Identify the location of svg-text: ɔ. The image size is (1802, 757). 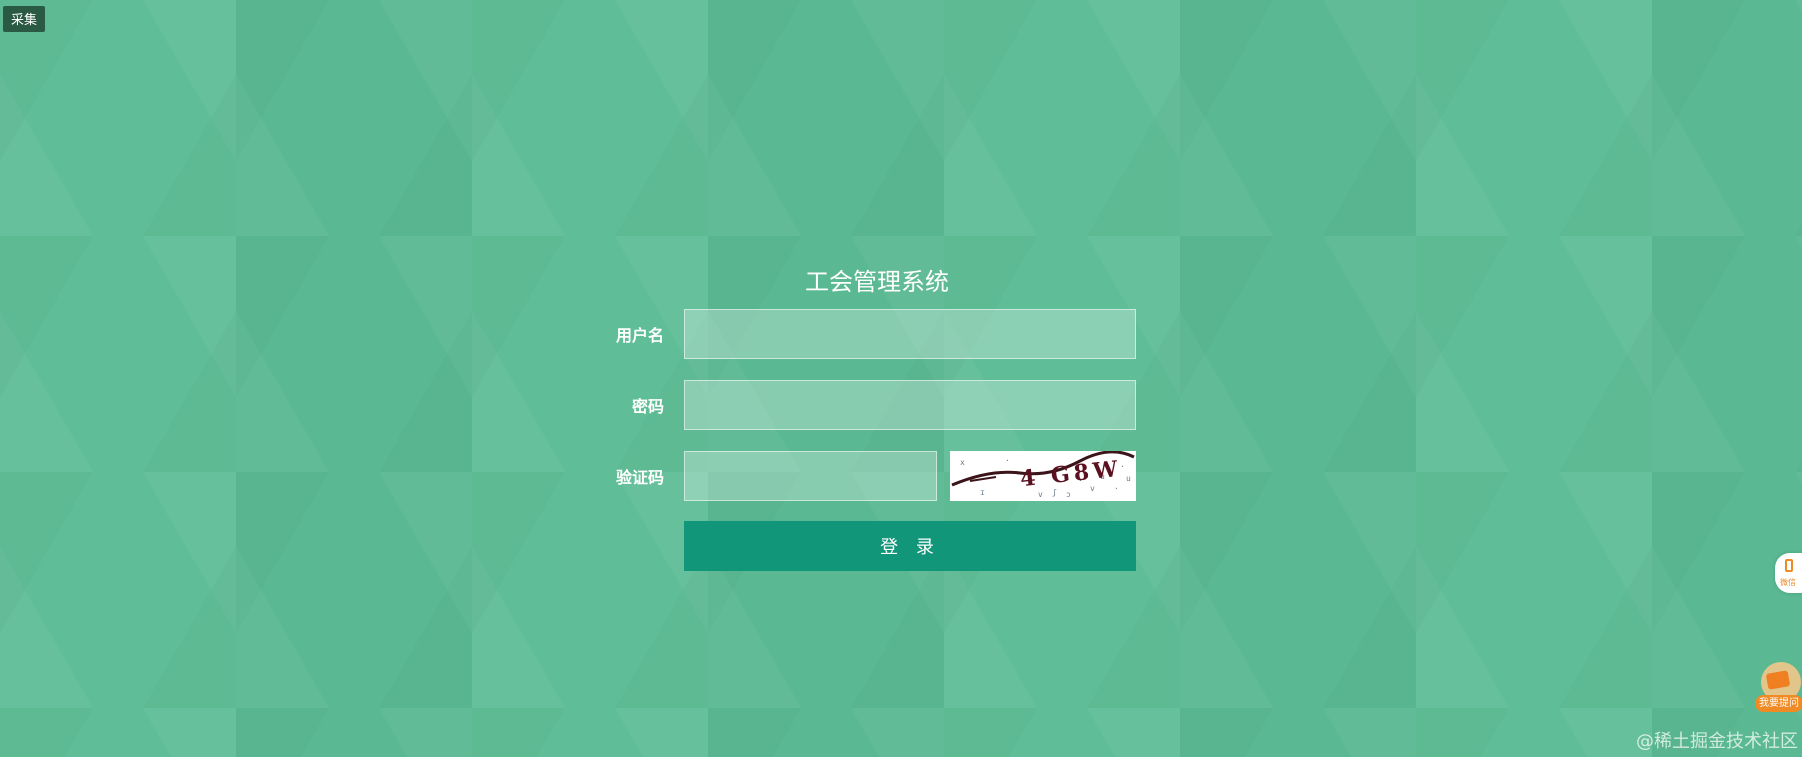
(1068, 494).